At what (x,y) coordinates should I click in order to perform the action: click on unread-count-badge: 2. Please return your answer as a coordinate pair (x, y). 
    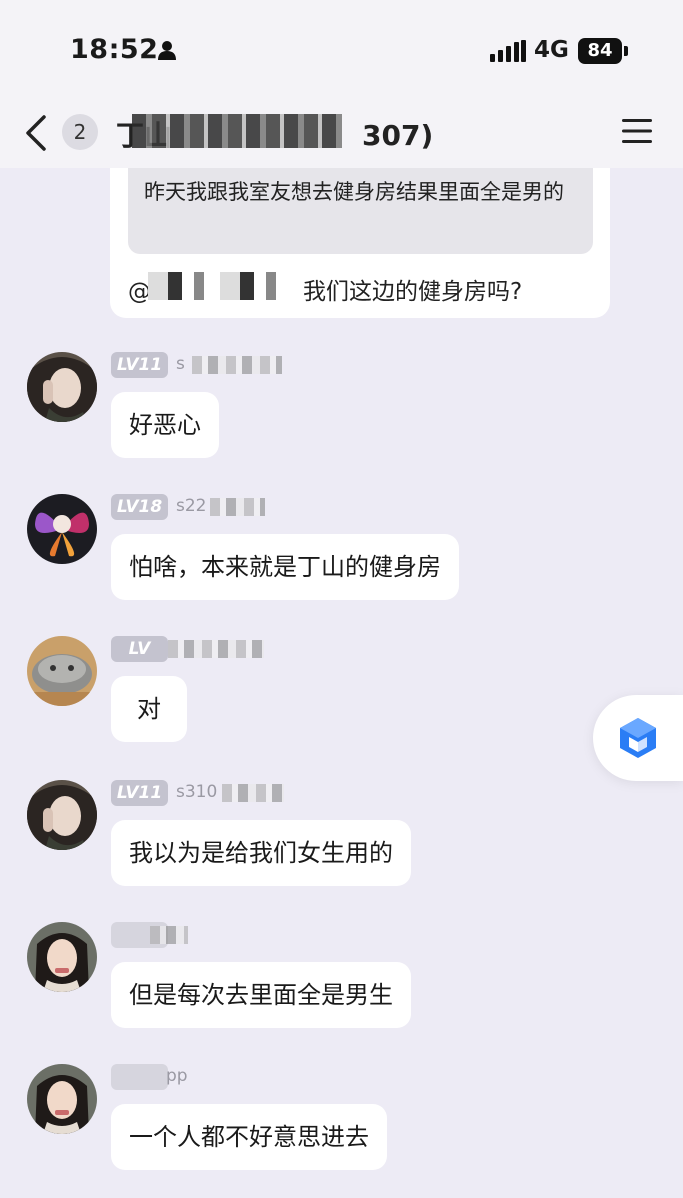
    Looking at the image, I should click on (80, 132).